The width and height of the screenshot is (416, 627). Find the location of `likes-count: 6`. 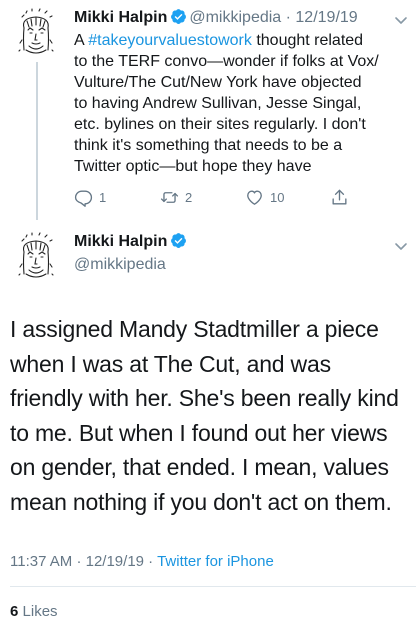

likes-count: 6 is located at coordinates (14, 611).